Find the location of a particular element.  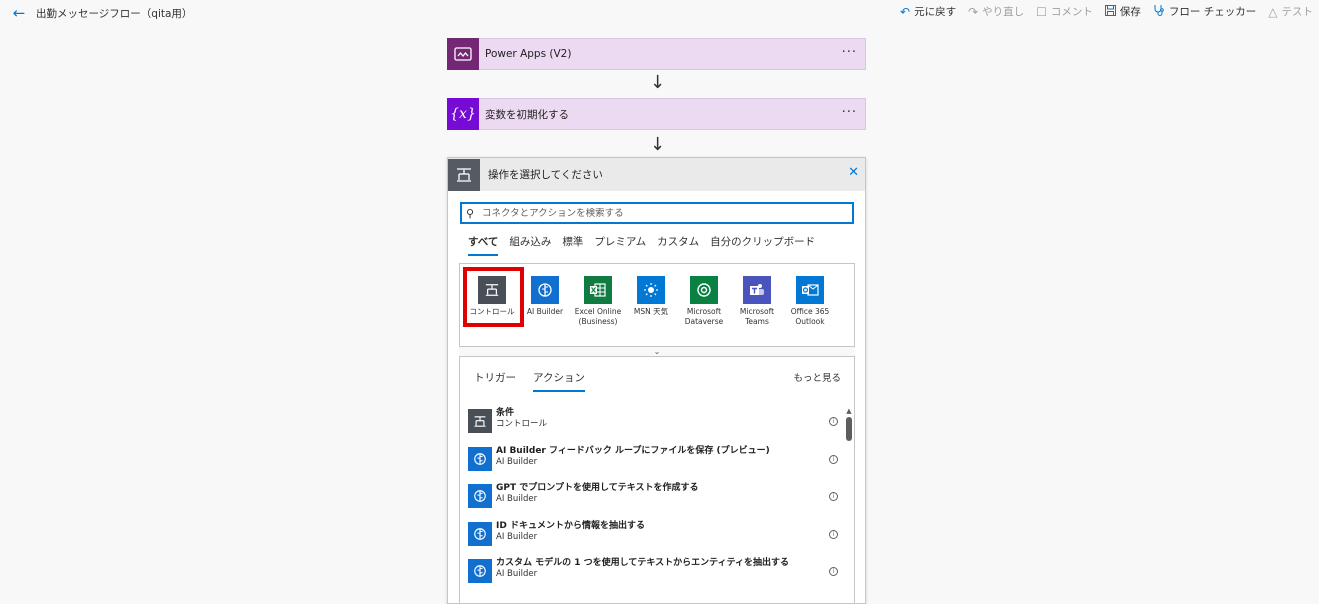

tab-triggers: トリガー is located at coordinates (495, 381).